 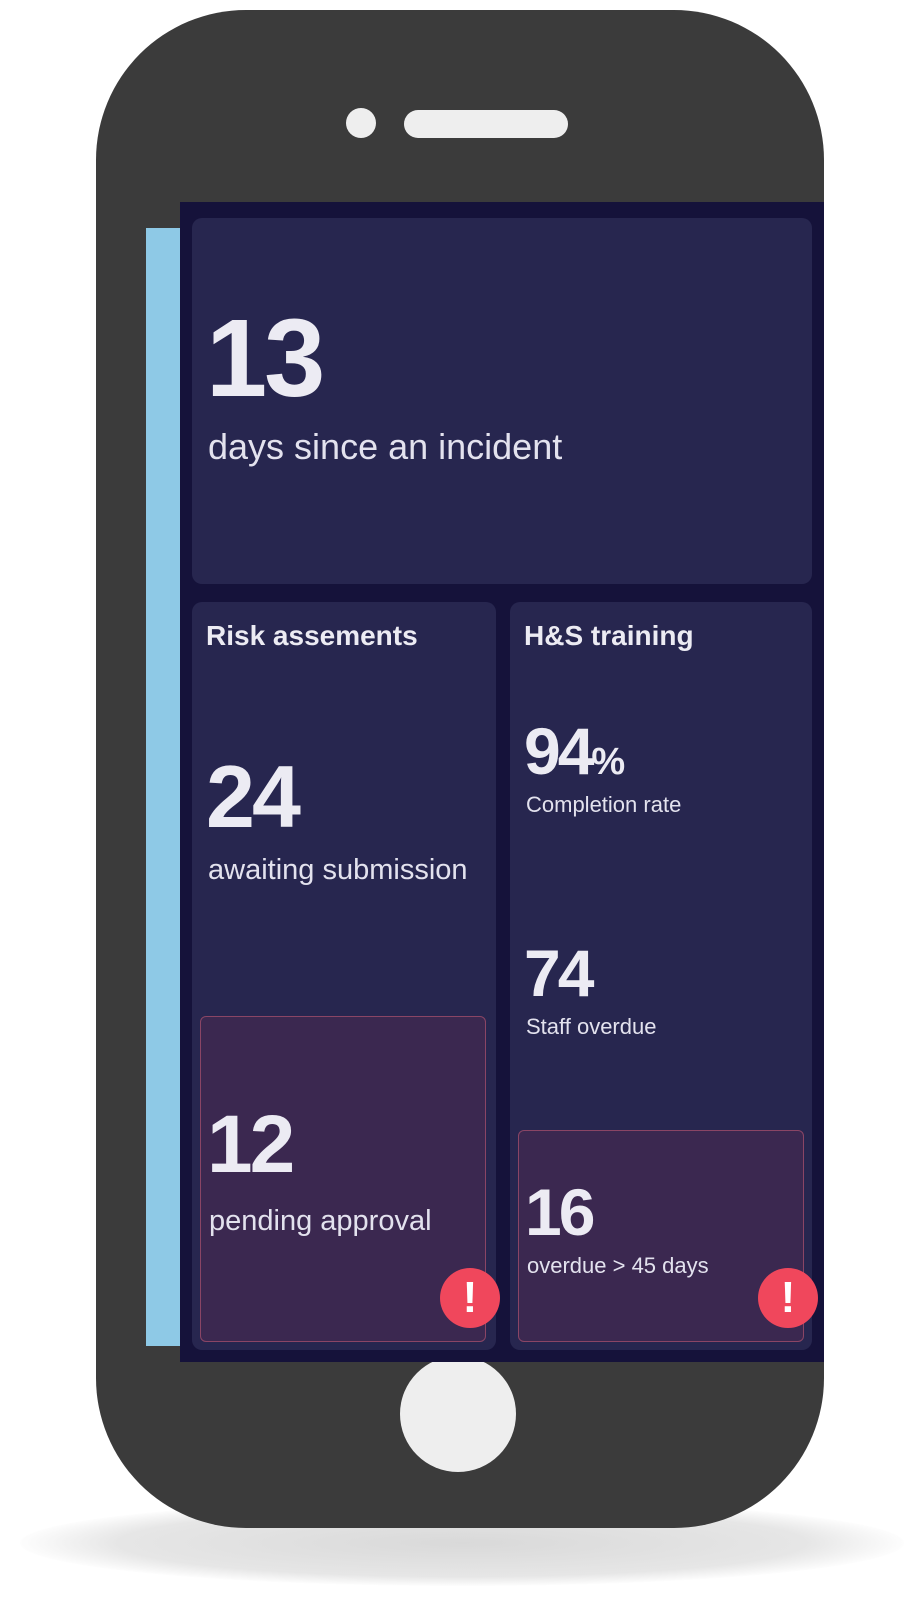 I want to click on pending-approval-value: 12, so click(x=251, y=1144).